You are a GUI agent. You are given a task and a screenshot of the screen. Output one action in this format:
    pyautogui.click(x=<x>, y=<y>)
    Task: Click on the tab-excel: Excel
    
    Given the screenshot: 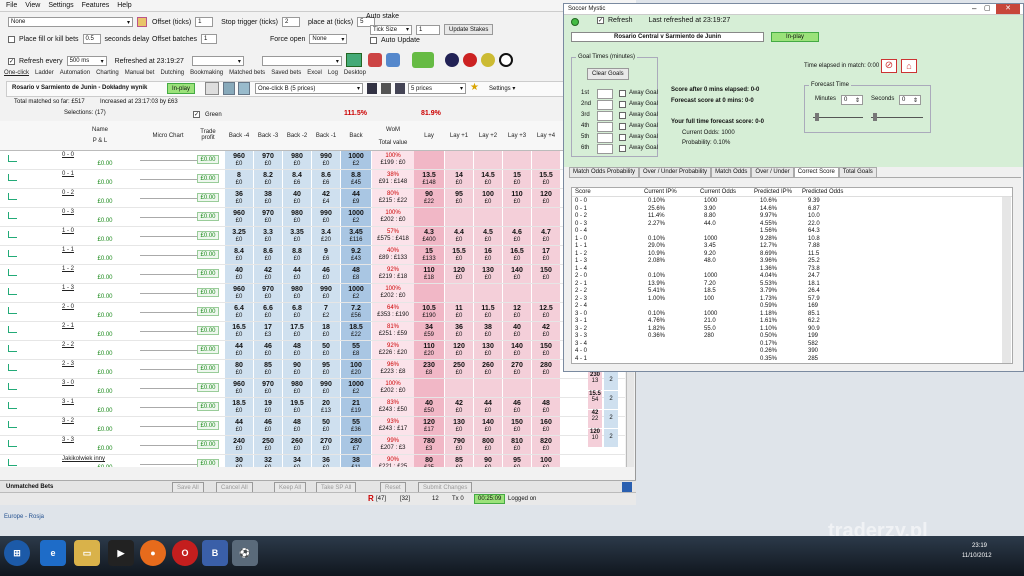 What is the action you would take?
    pyautogui.click(x=314, y=73)
    